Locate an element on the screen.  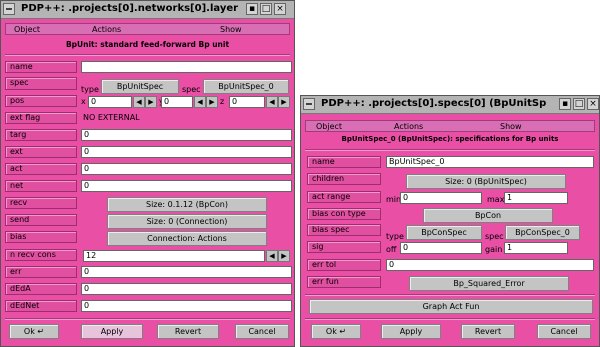
pos-x-increment-icon: ▶ is located at coordinates (151, 102).